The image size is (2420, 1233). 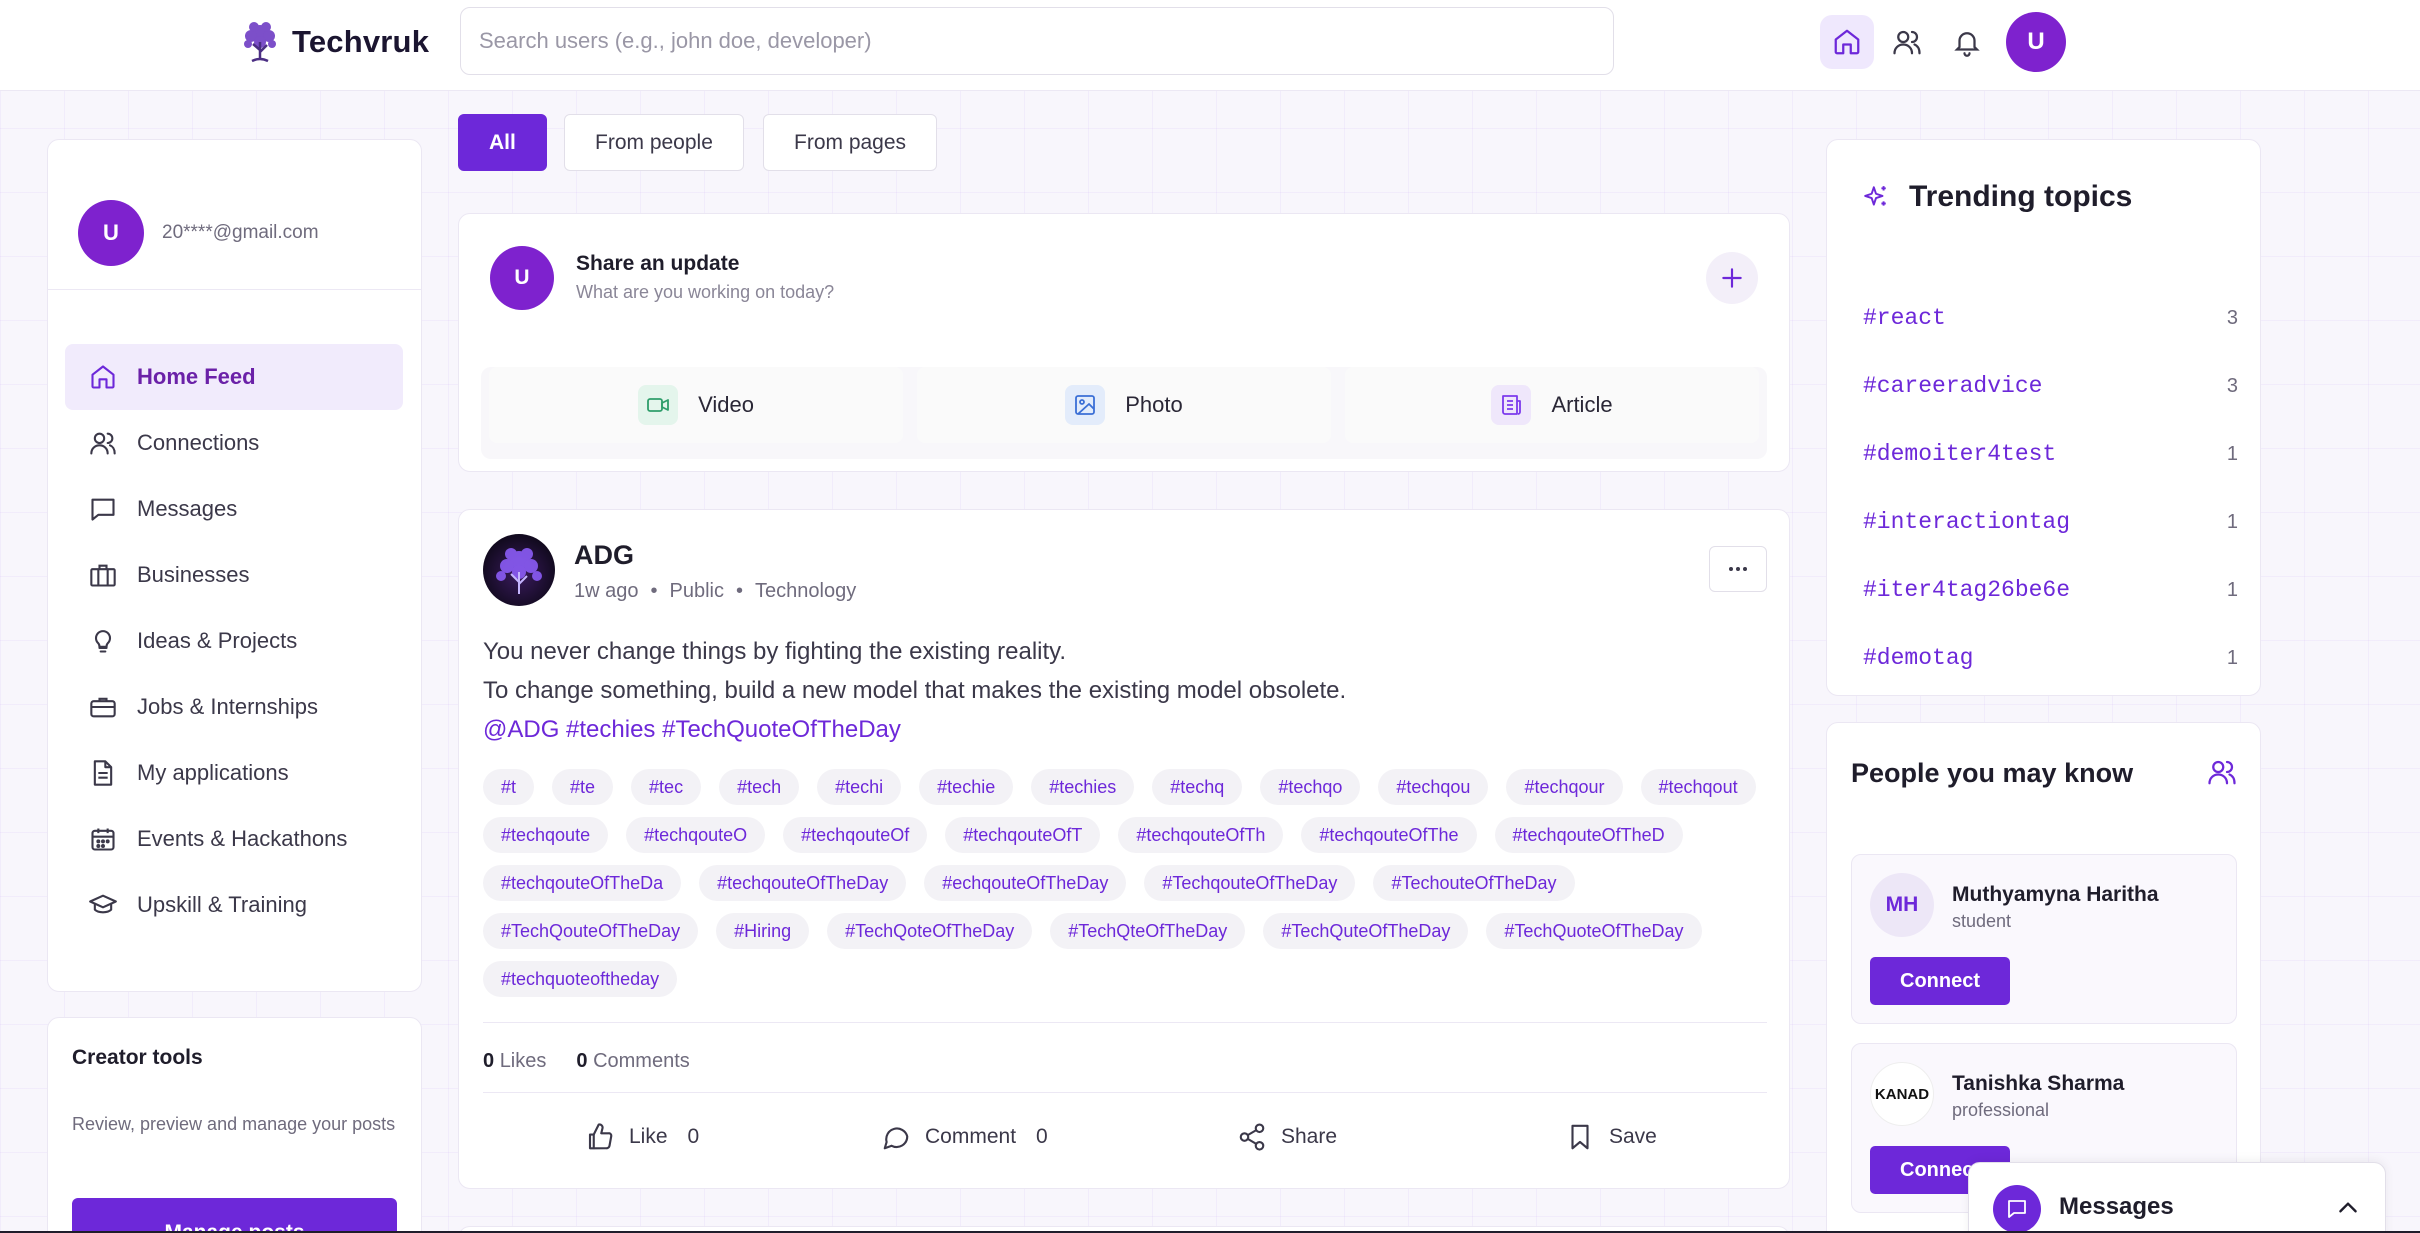 What do you see at coordinates (1037, 41) in the screenshot?
I see `search-input` at bounding box center [1037, 41].